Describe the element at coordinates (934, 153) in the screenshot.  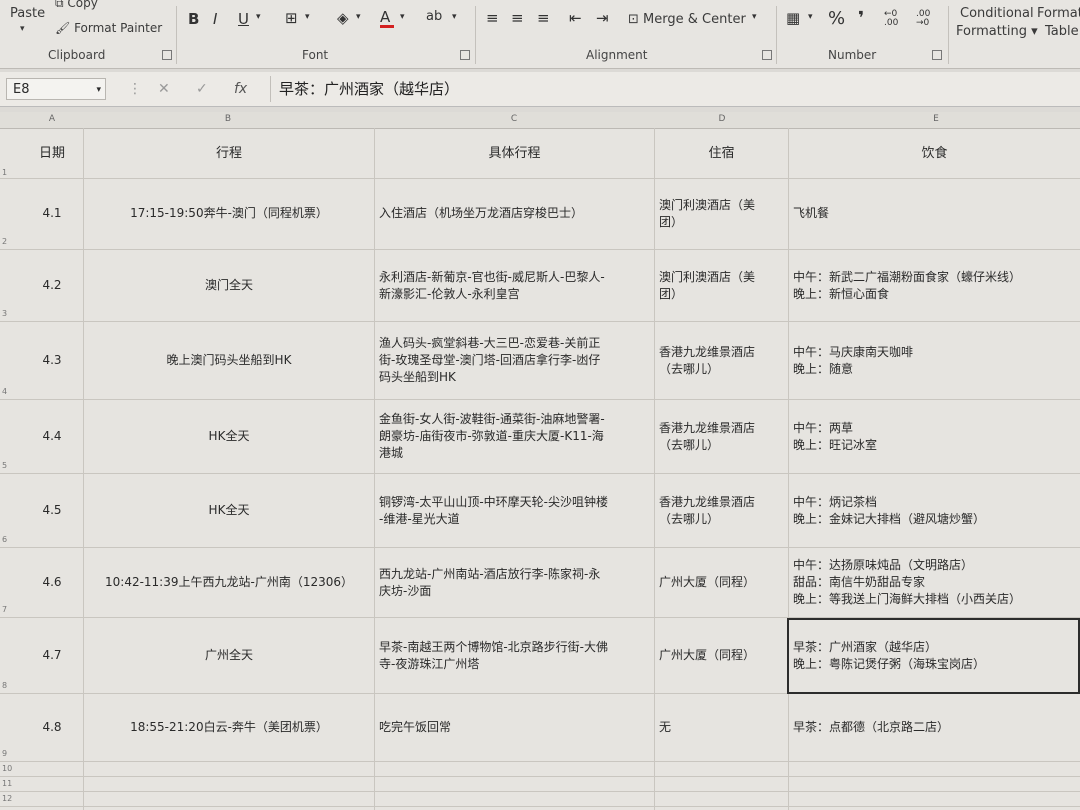
I see `header-food: 饮食` at that location.